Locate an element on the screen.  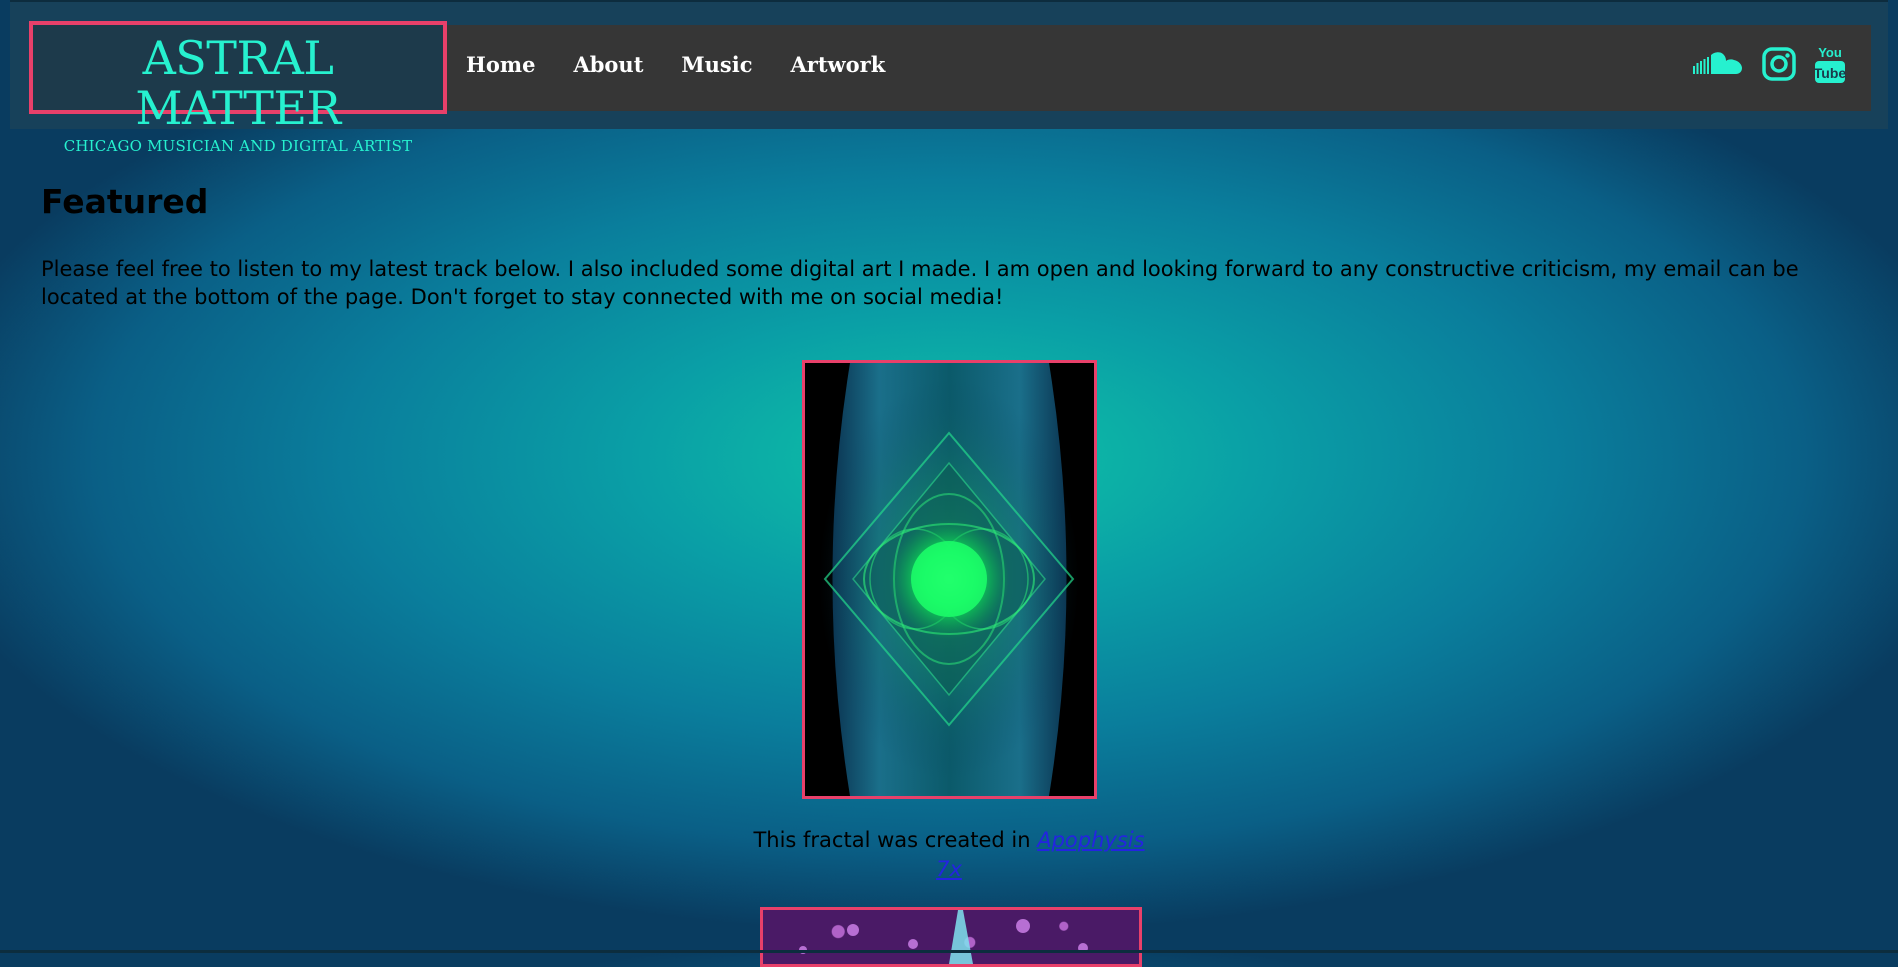
logo-subtitle: CHICAGO MUSICIAN AND DIGITAL ARTIST is located at coordinates (238, 146).